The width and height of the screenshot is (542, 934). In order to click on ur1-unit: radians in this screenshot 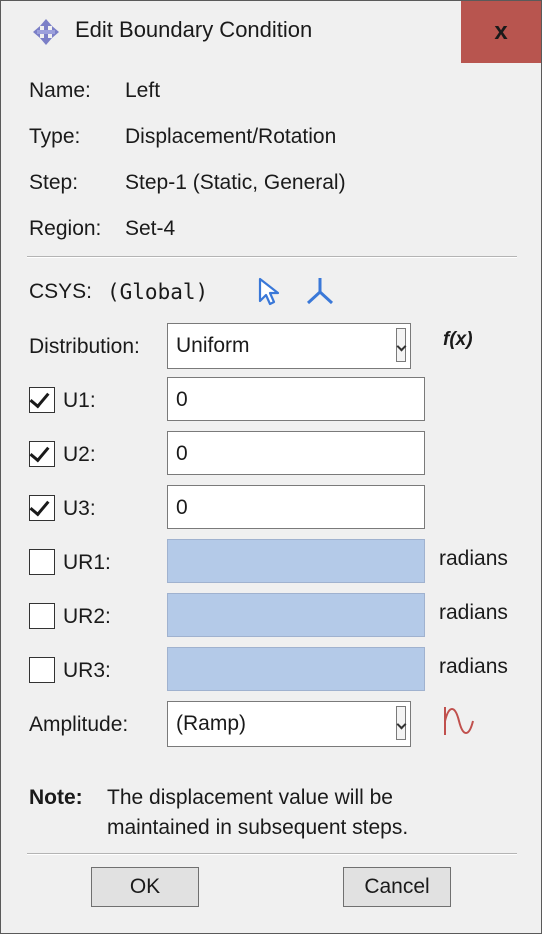, I will do `click(473, 558)`.